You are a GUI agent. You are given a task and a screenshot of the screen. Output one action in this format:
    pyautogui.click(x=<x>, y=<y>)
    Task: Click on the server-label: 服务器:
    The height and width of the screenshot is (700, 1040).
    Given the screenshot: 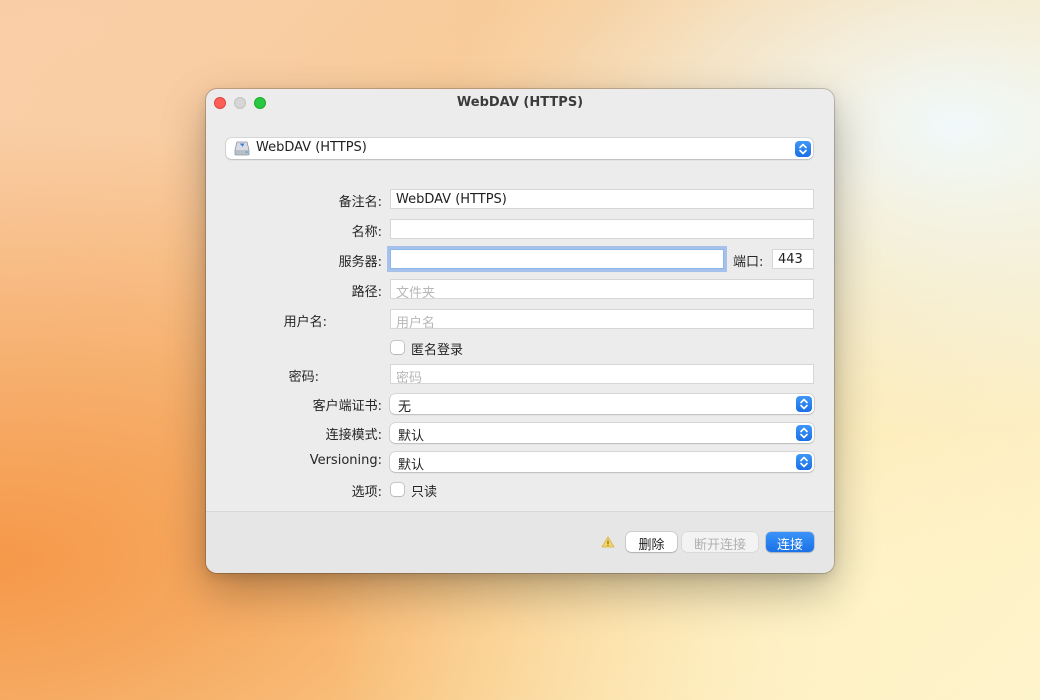 What is the action you would take?
    pyautogui.click(x=360, y=262)
    